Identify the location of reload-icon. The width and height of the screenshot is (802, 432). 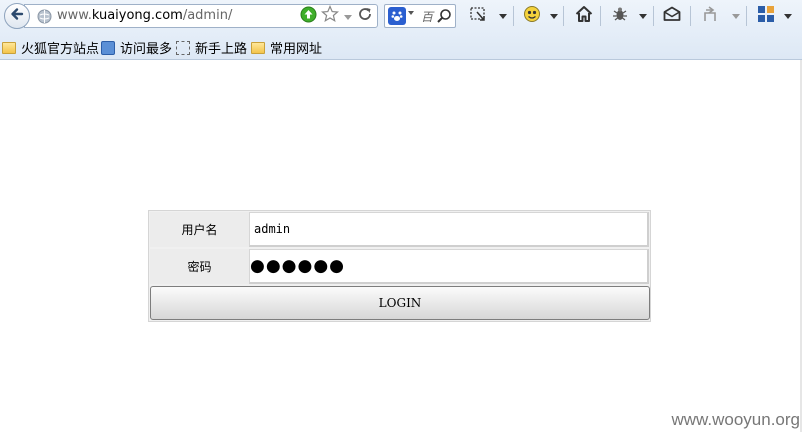
(365, 16).